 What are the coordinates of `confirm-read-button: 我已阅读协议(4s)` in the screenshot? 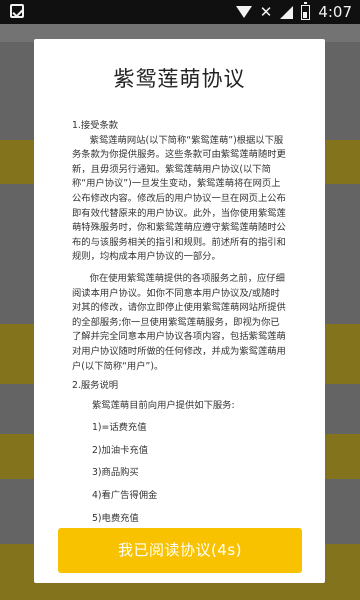 It's located at (180, 550).